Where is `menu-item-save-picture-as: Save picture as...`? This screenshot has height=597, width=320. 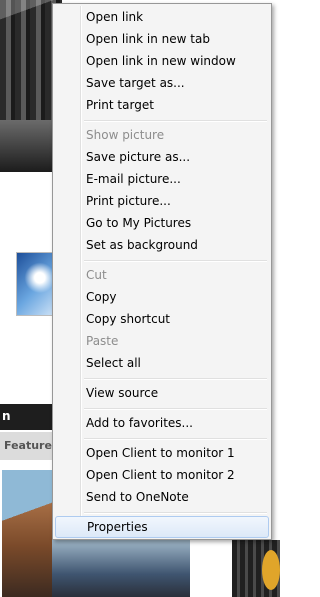
menu-item-save-picture-as: Save picture as... is located at coordinates (162, 157).